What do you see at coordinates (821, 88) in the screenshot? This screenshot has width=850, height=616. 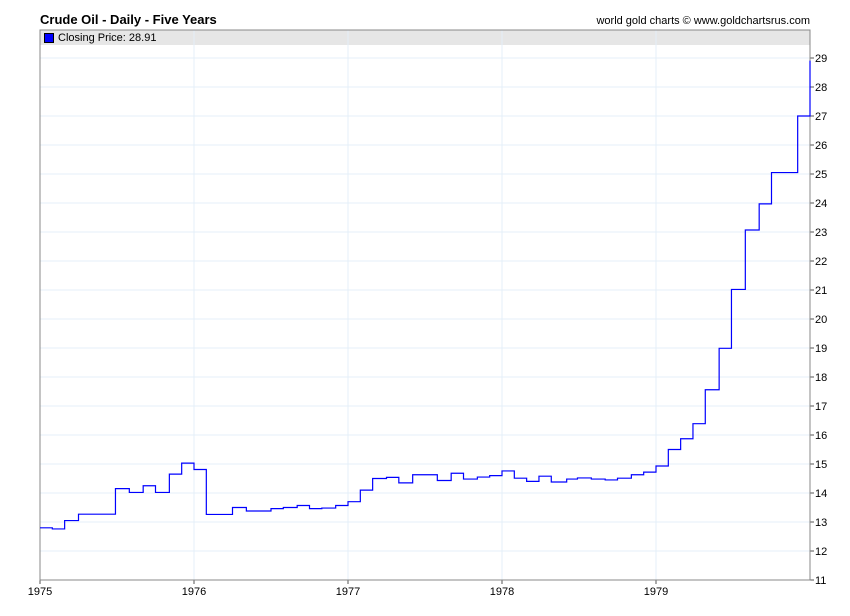 I see `y-tick-label: 28` at bounding box center [821, 88].